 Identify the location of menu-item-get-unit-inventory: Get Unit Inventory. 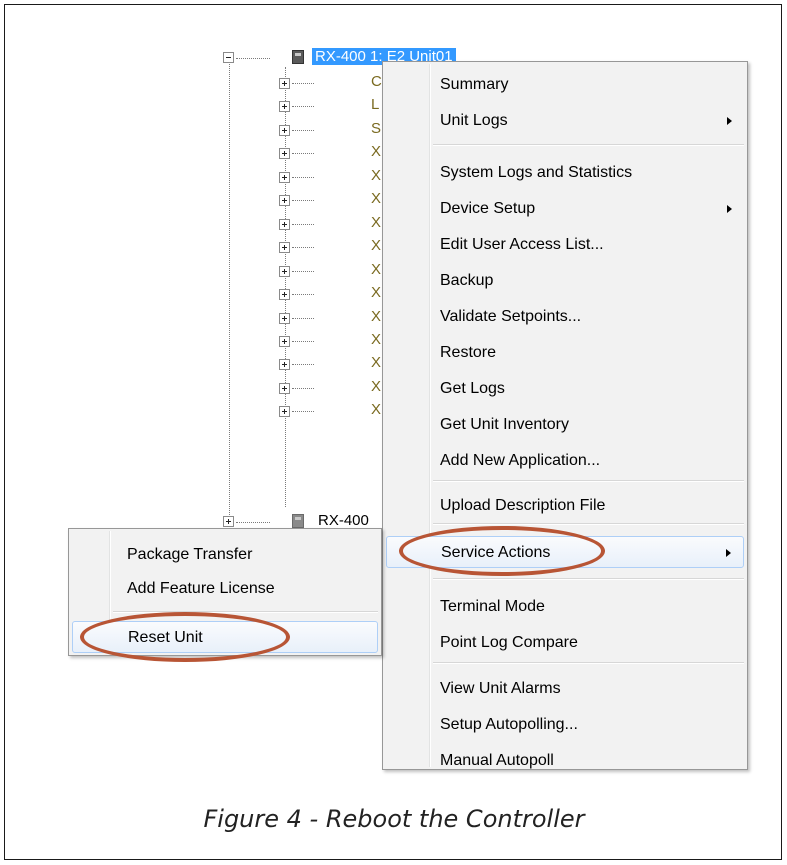
(565, 425).